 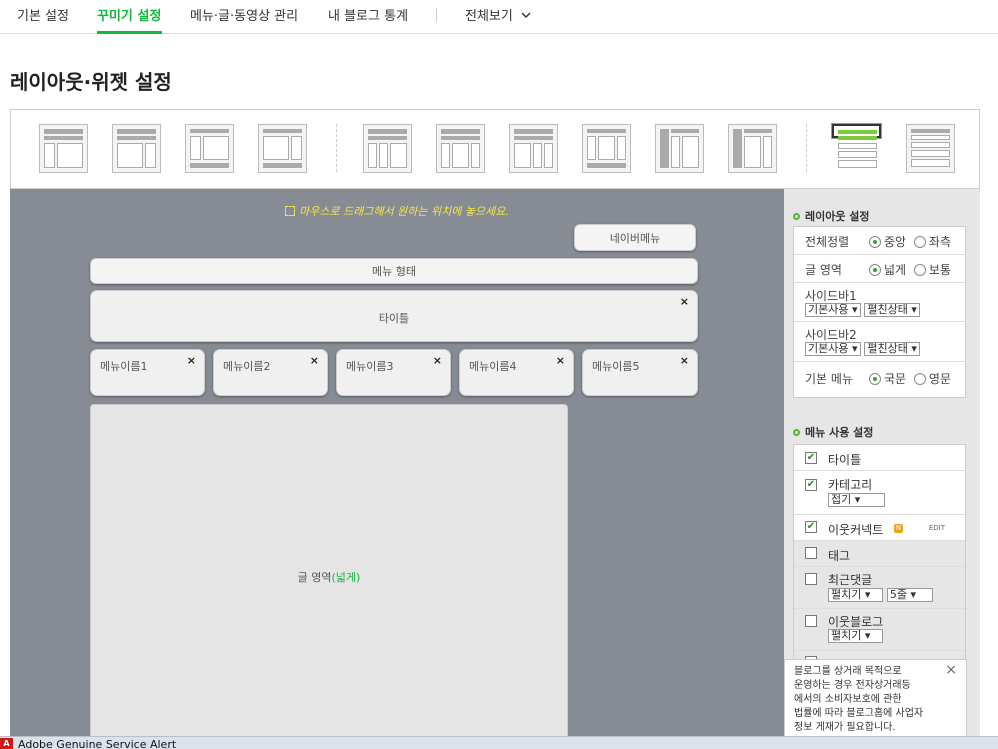 What do you see at coordinates (244, 14) in the screenshot?
I see `tab-menu-post-video: 메뉴·글·동영상 관리` at bounding box center [244, 14].